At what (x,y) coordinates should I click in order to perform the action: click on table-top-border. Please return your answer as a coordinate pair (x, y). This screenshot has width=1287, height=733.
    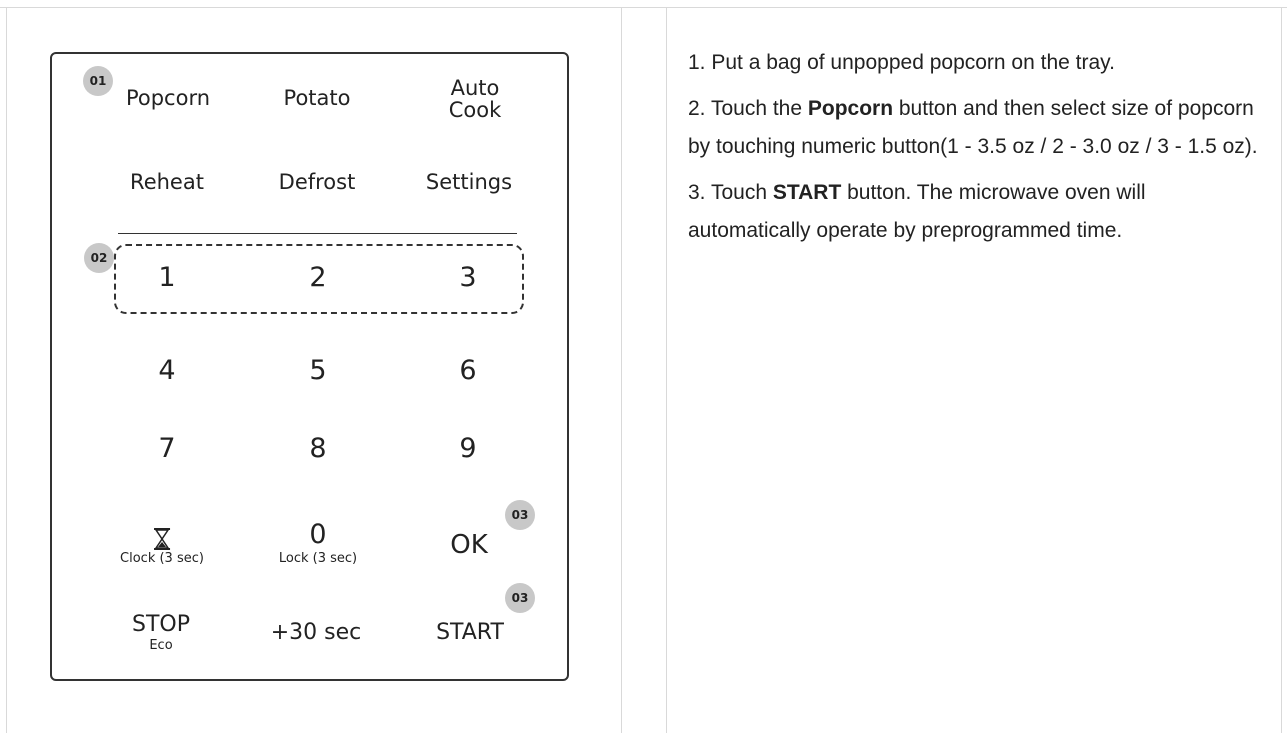
    Looking at the image, I should click on (643, 7).